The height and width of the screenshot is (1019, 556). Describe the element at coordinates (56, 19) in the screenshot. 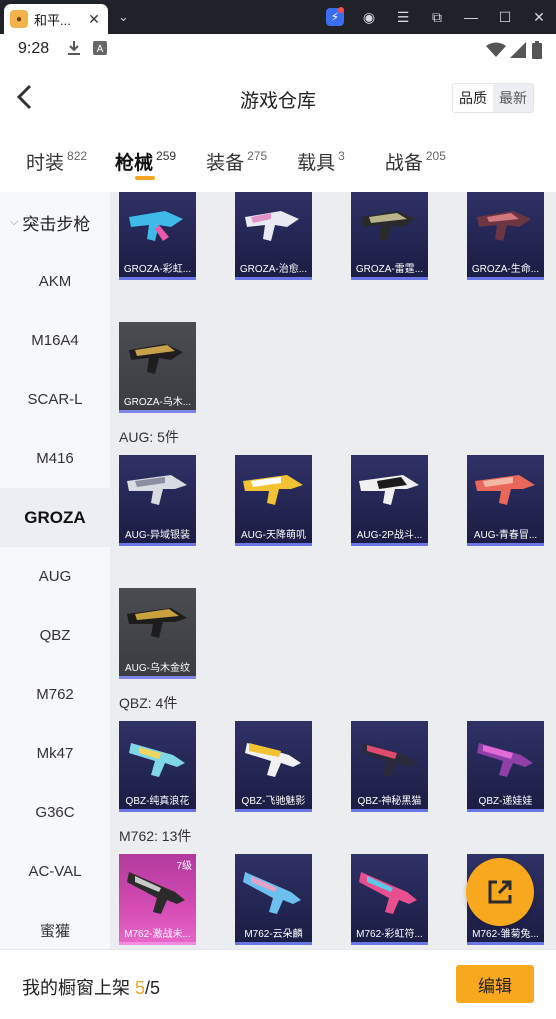

I see `window-tab: ● 和平... ✕` at that location.